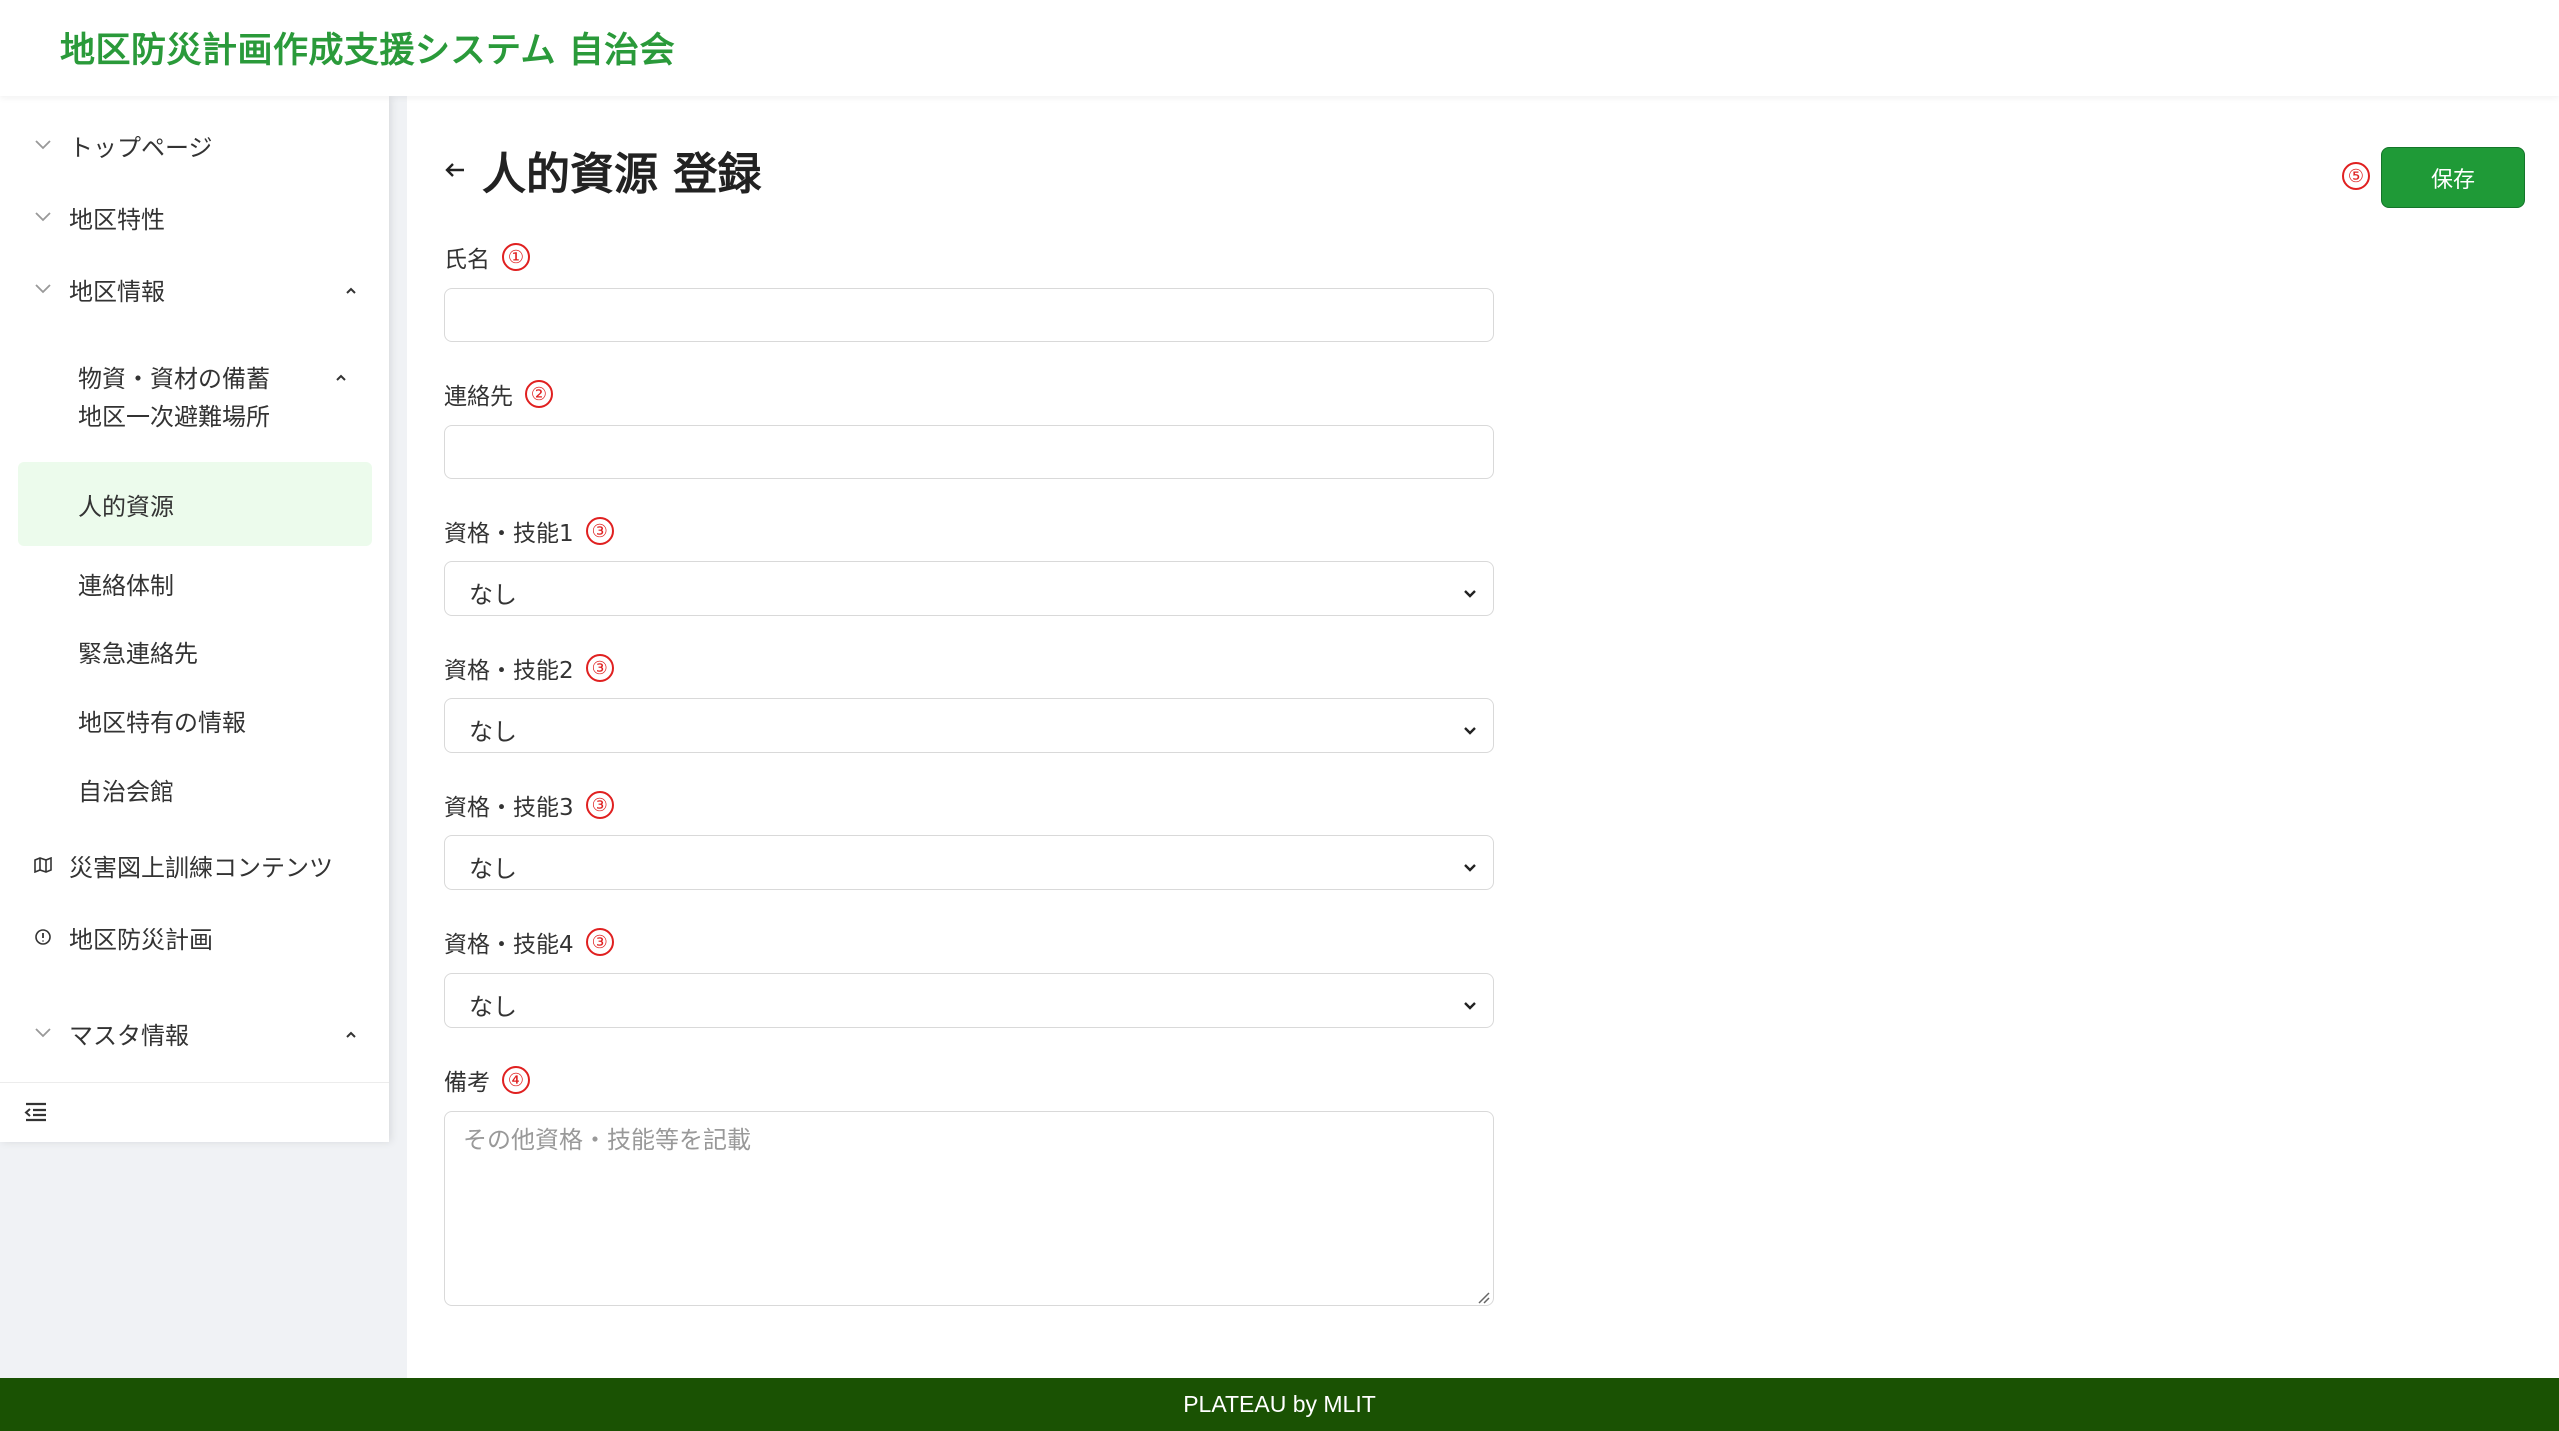 This screenshot has height=1431, width=2559. Describe the element at coordinates (138, 653) in the screenshot. I see `sidebar-item-label: 緊急連絡先` at that location.